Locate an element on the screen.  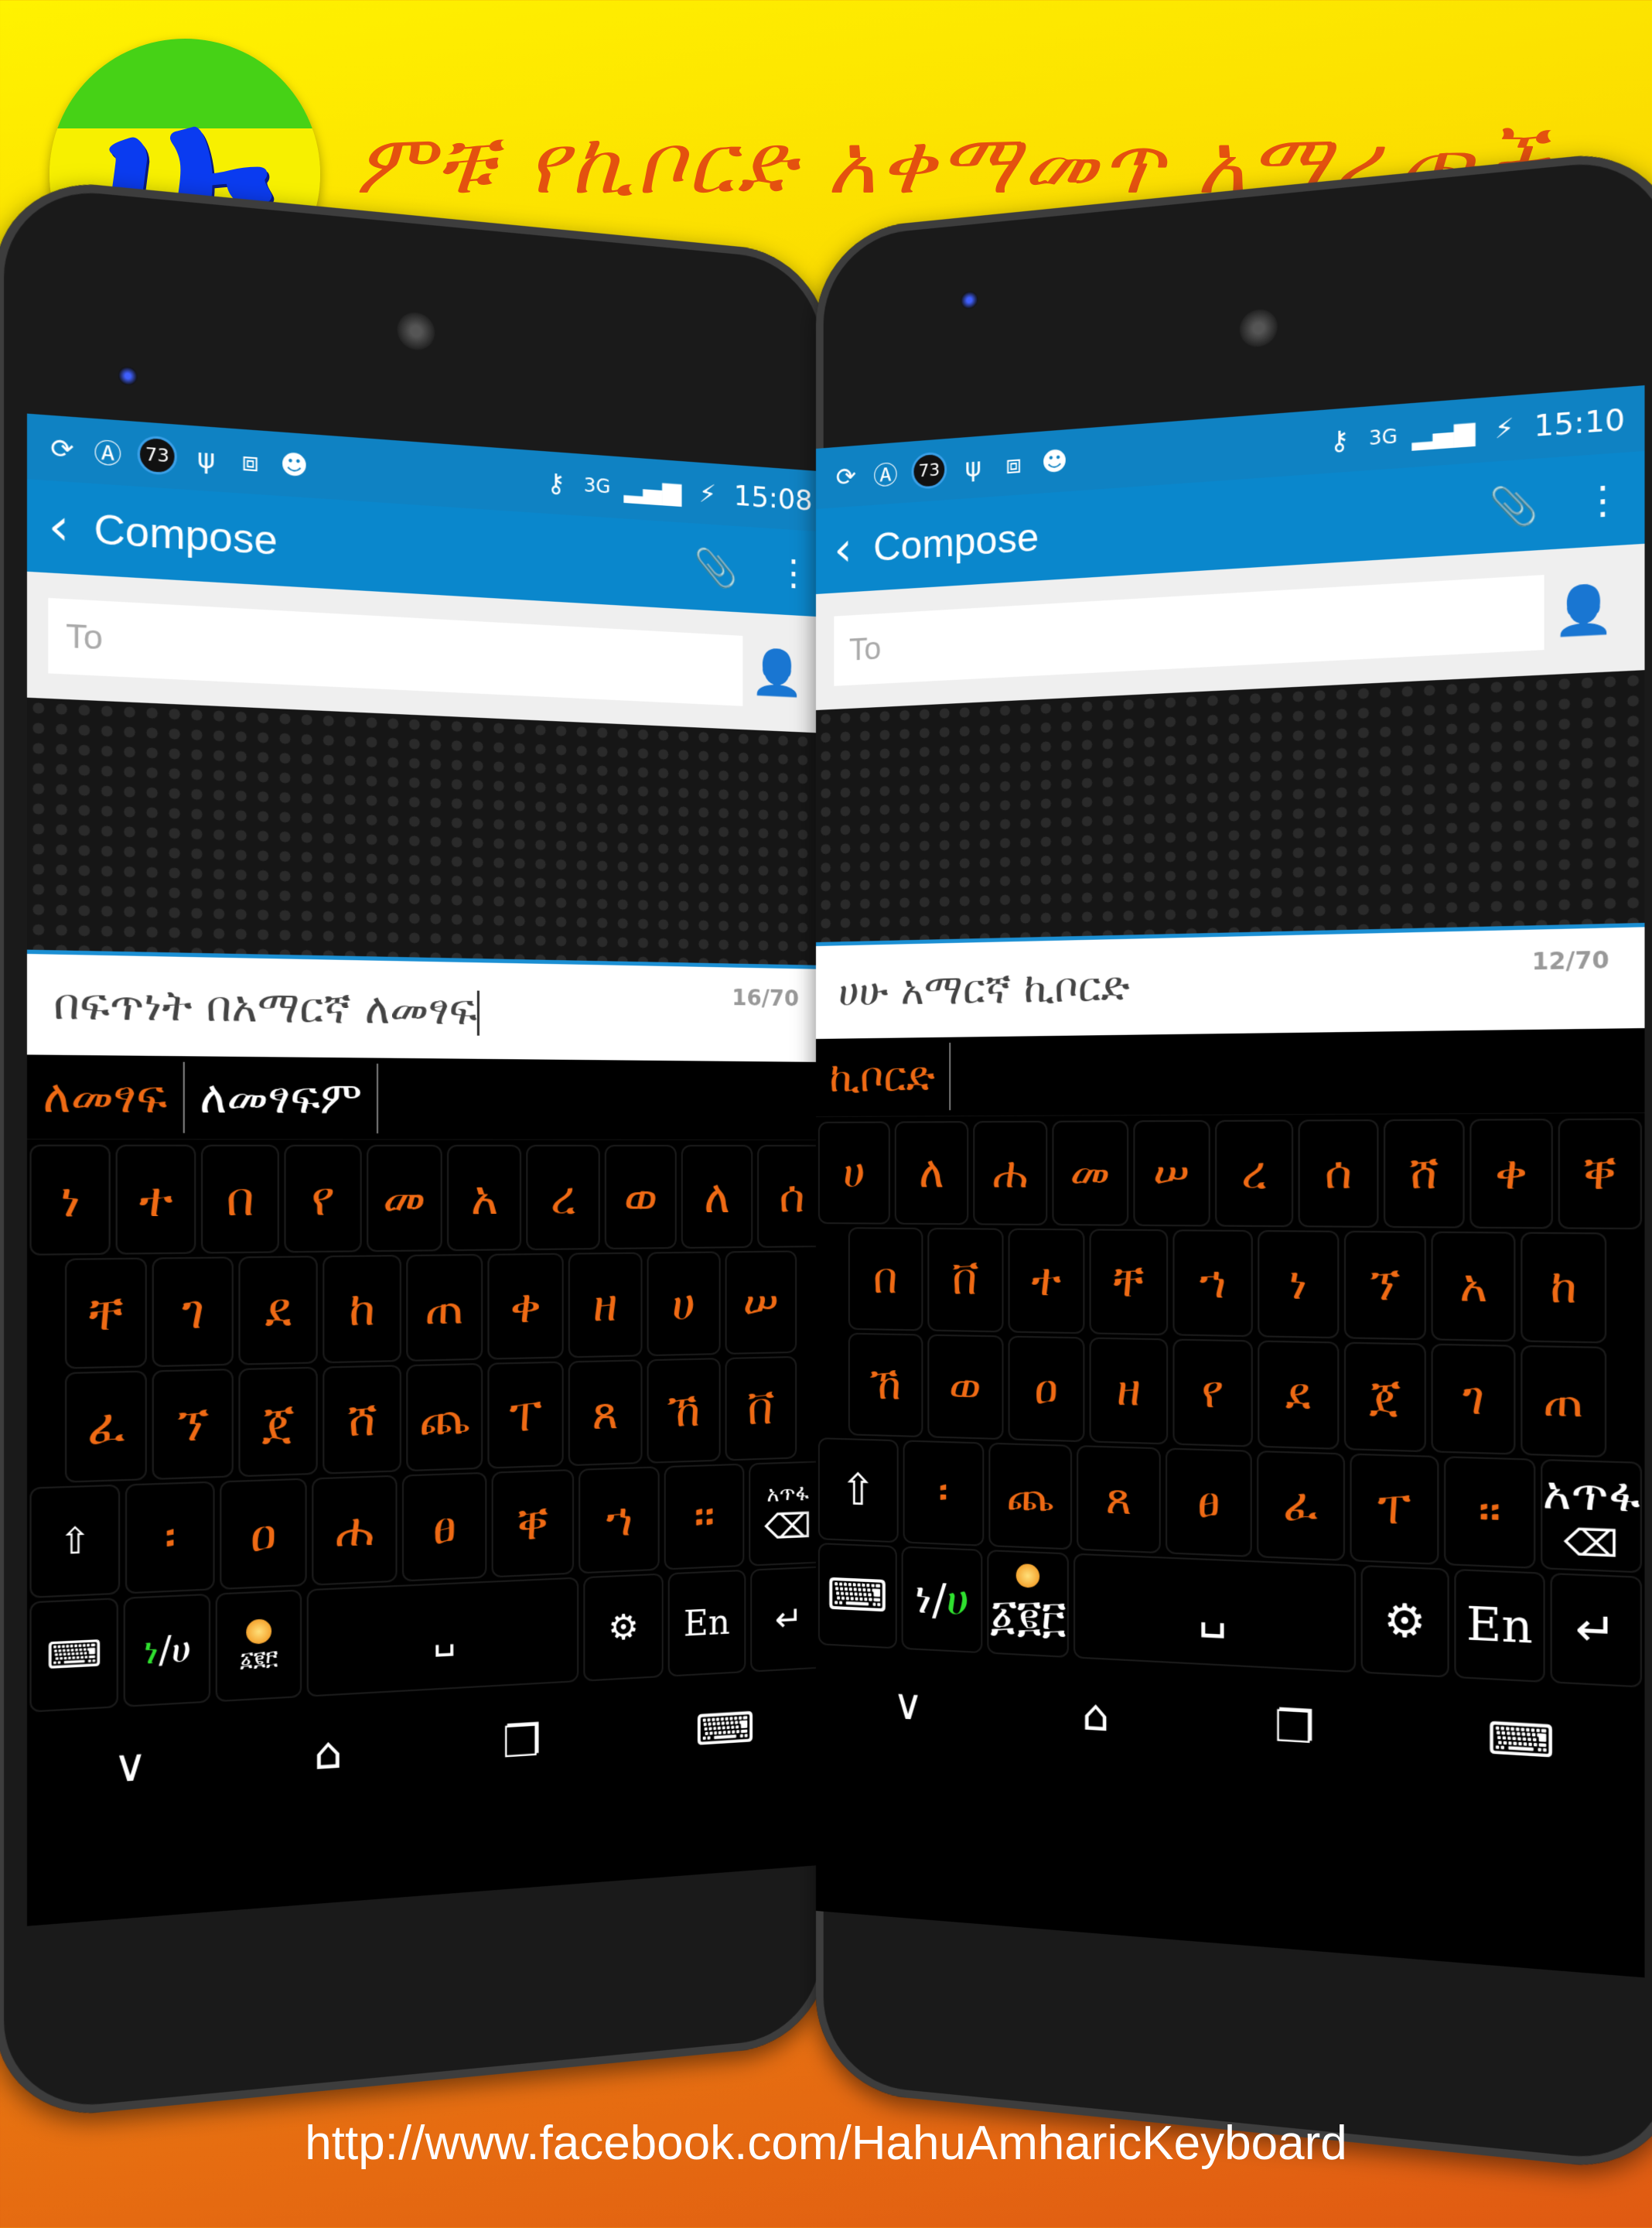
suggestion-item: ኪቦርድ is located at coordinates (883, 1076).